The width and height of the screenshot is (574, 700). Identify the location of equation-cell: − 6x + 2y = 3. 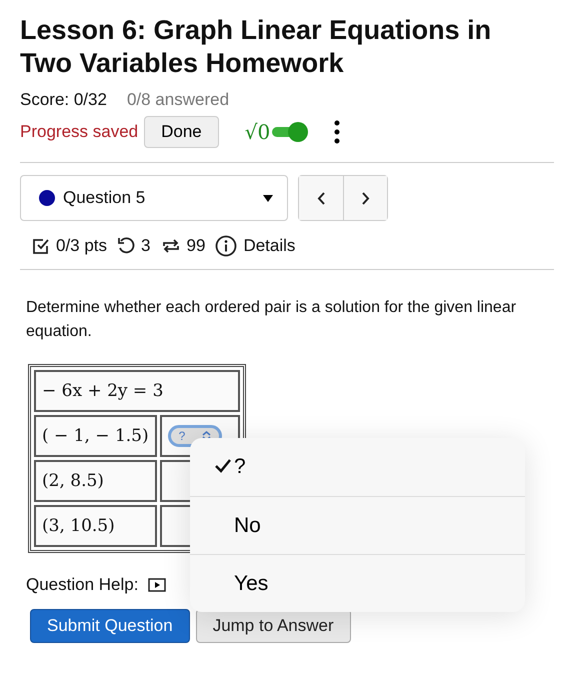
(137, 391).